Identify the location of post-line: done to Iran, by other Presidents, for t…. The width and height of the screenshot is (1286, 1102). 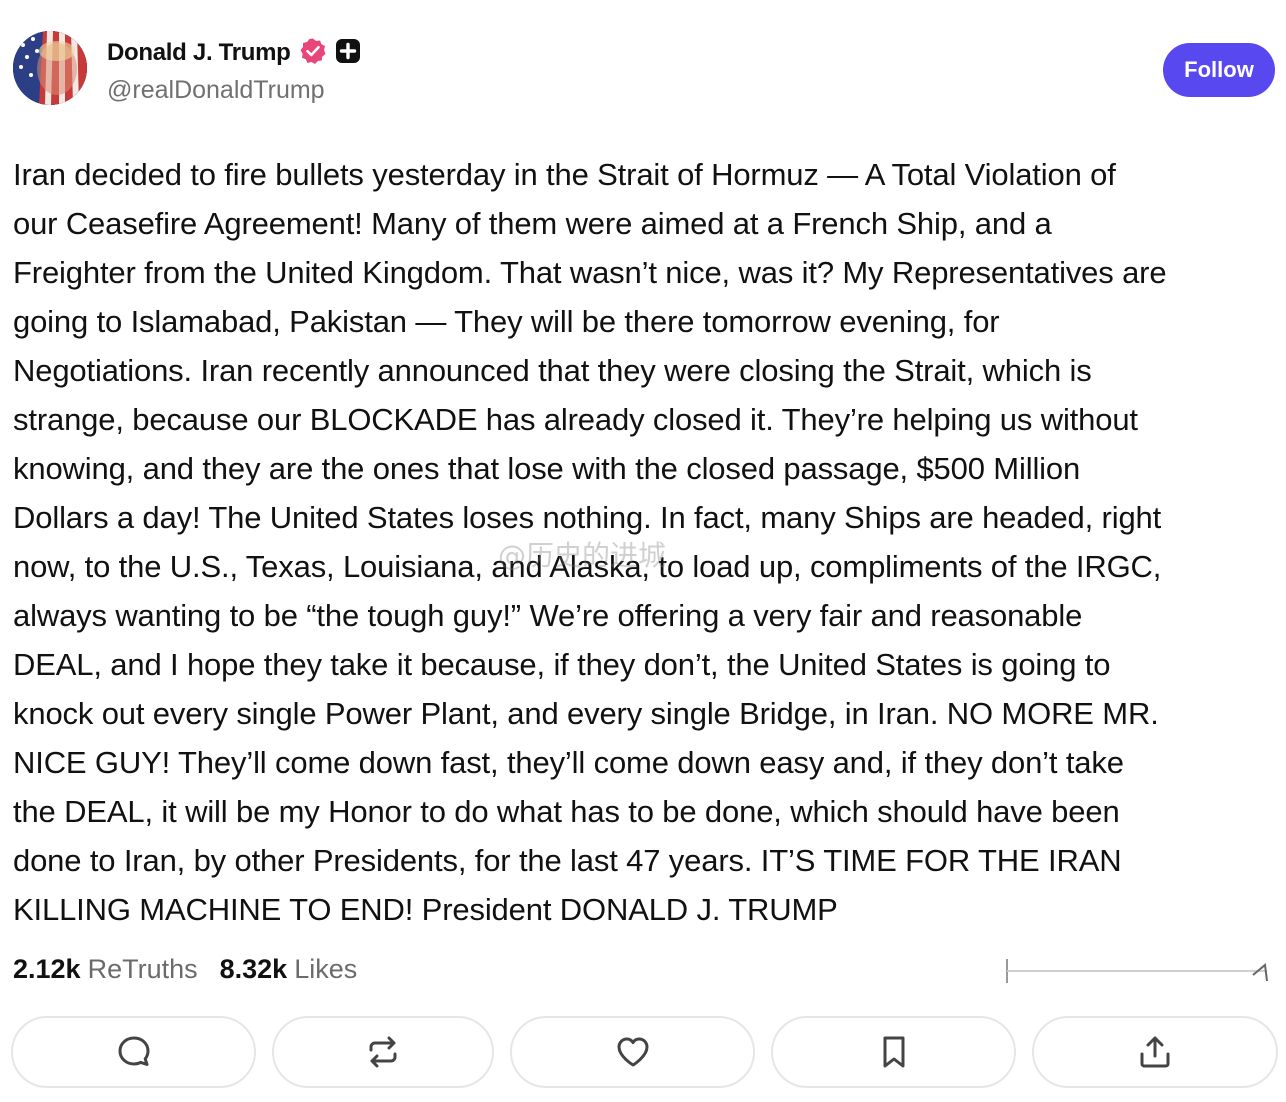
(567, 860).